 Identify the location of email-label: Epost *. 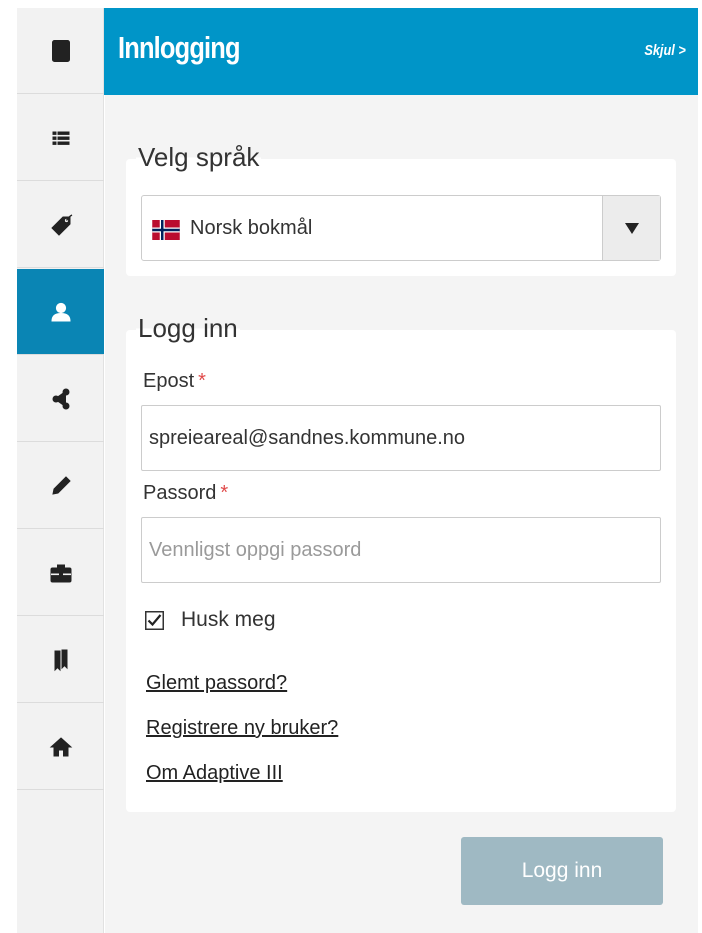
(174, 381).